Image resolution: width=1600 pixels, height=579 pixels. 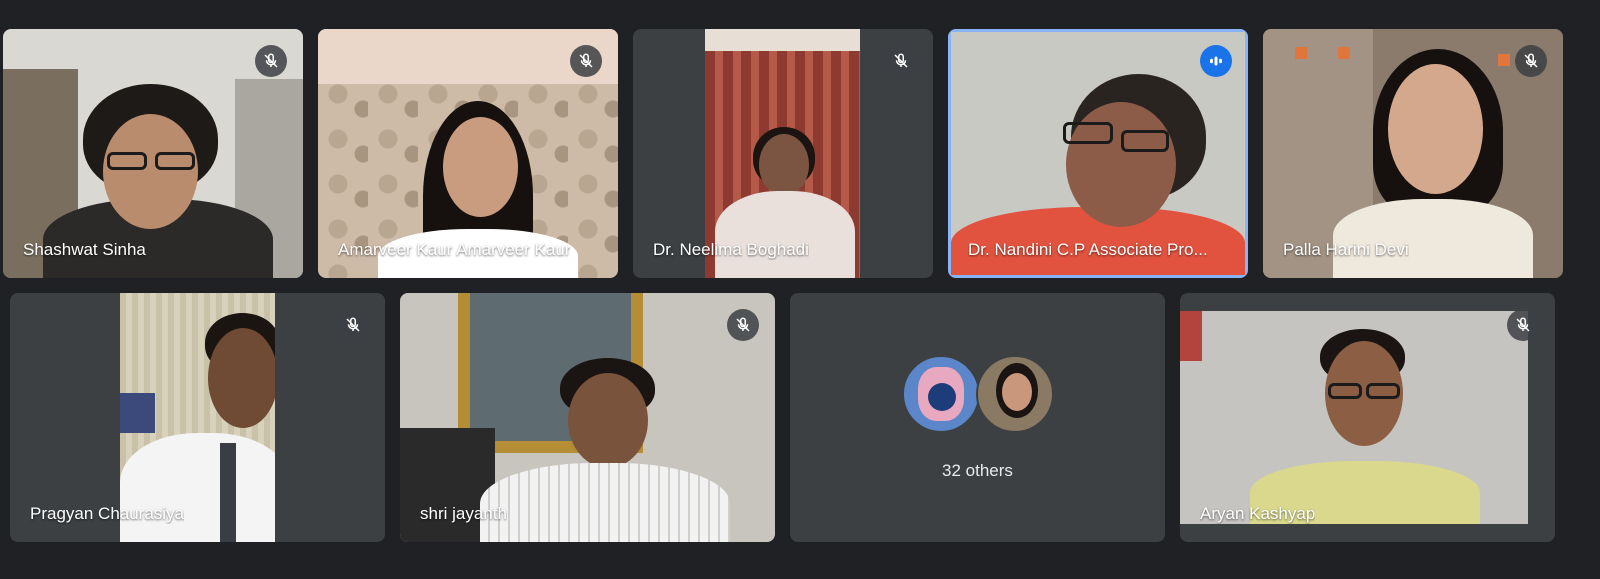 I want to click on participant-tile: shri jayanth, so click(x=587, y=417).